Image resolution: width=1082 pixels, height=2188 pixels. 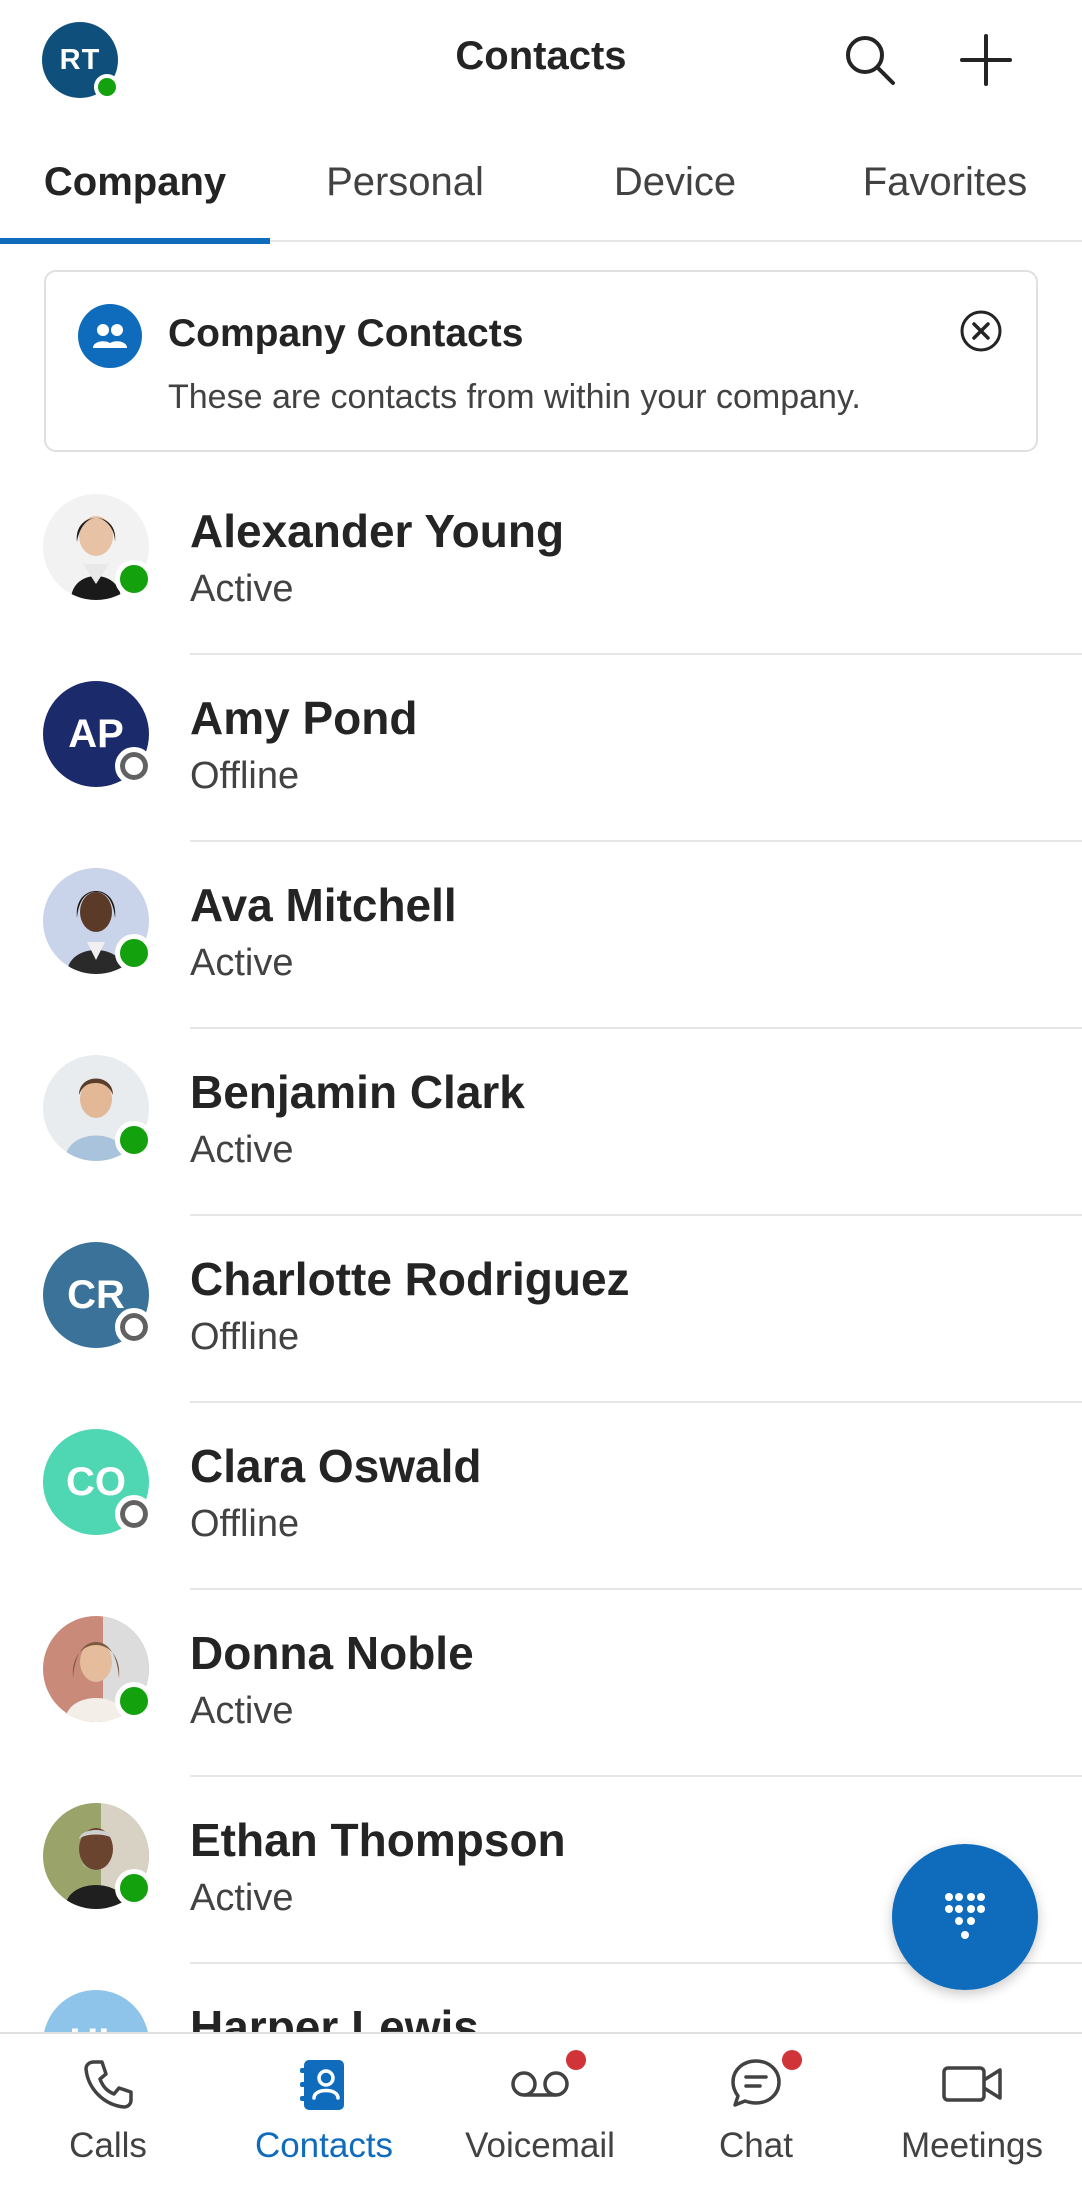 What do you see at coordinates (763, 2083) in the screenshot?
I see `chat-icon` at bounding box center [763, 2083].